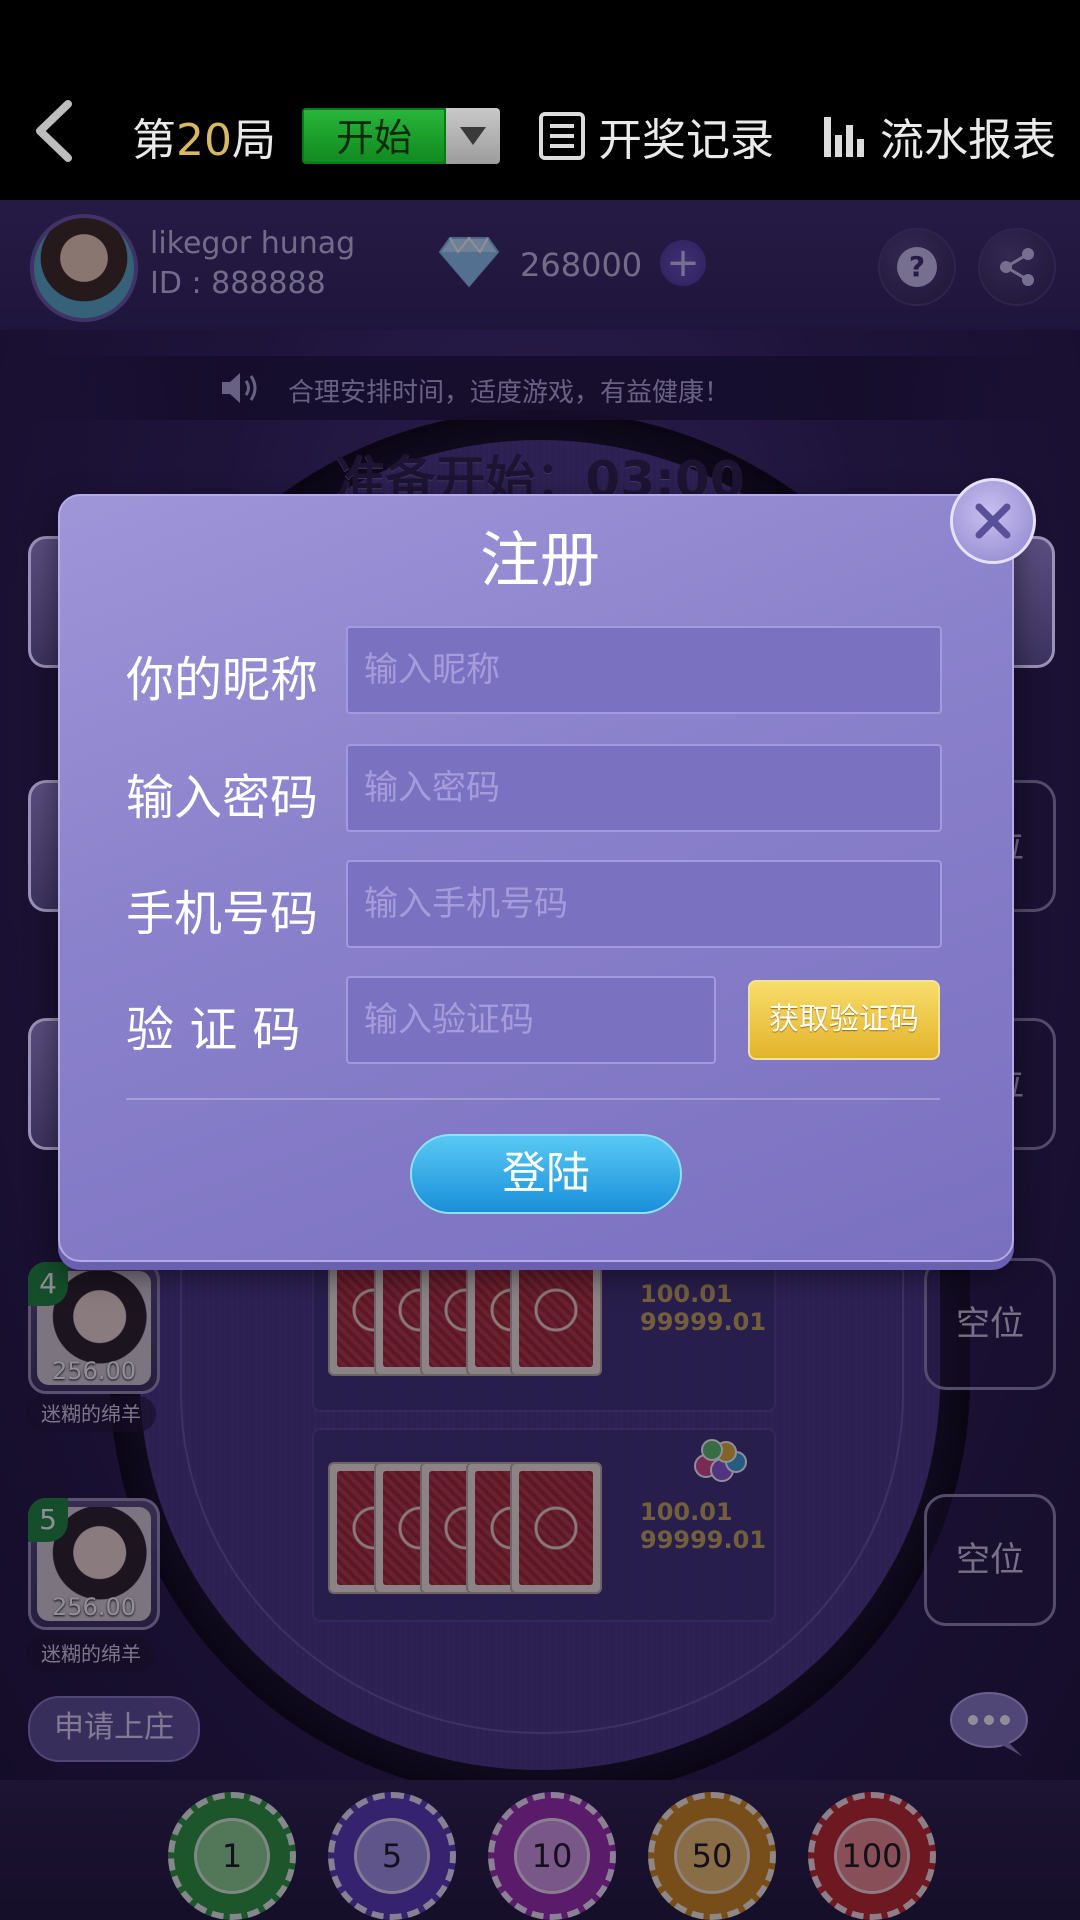 This screenshot has width=1080, height=1920. I want to click on get-code-button: 获取验证码, so click(844, 1020).